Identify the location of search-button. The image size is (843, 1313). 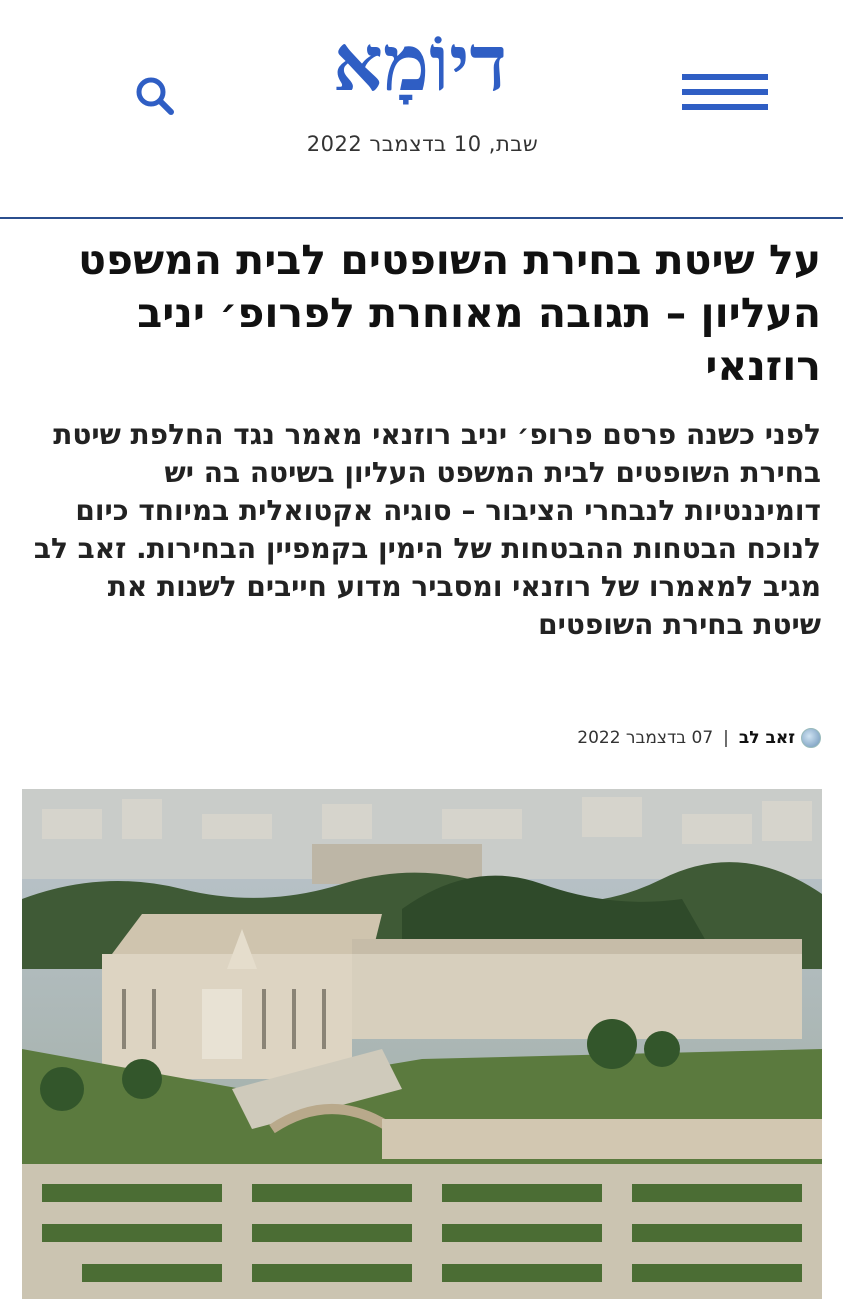
(155, 96).